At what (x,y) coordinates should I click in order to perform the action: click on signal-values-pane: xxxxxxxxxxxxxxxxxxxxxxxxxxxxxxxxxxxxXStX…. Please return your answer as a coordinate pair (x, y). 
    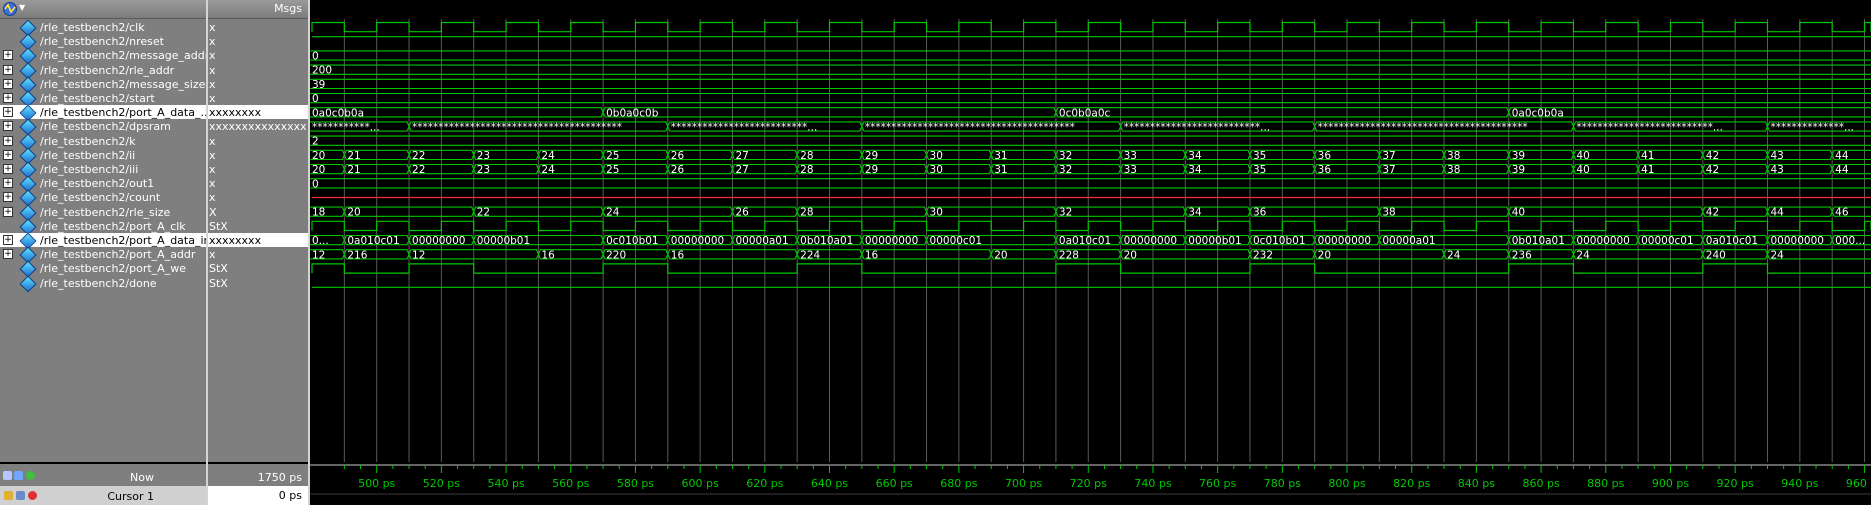
    Looking at the image, I should click on (258, 240).